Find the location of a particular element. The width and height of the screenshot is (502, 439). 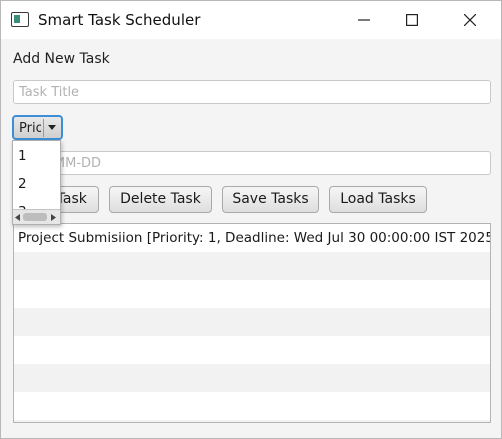

chevron-down-icon is located at coordinates (52, 127).